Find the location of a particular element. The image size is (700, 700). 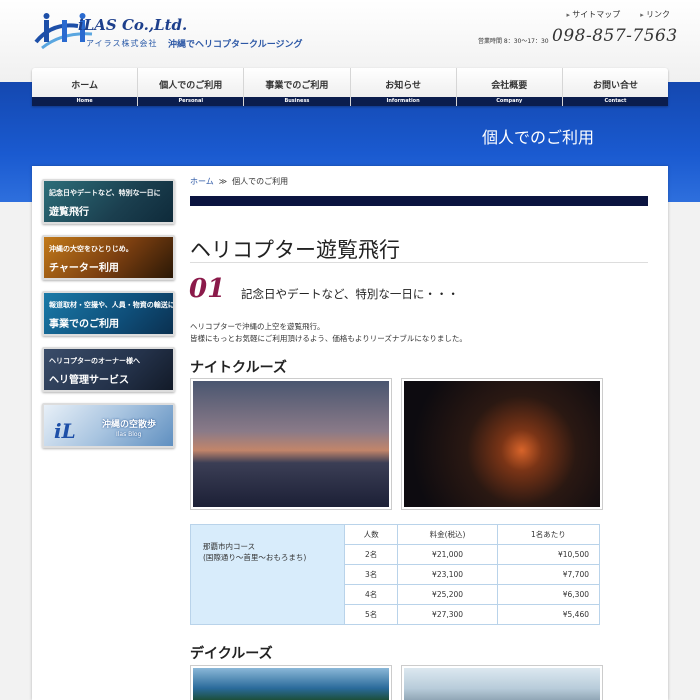

nav-sublabel: Home is located at coordinates (85, 101).